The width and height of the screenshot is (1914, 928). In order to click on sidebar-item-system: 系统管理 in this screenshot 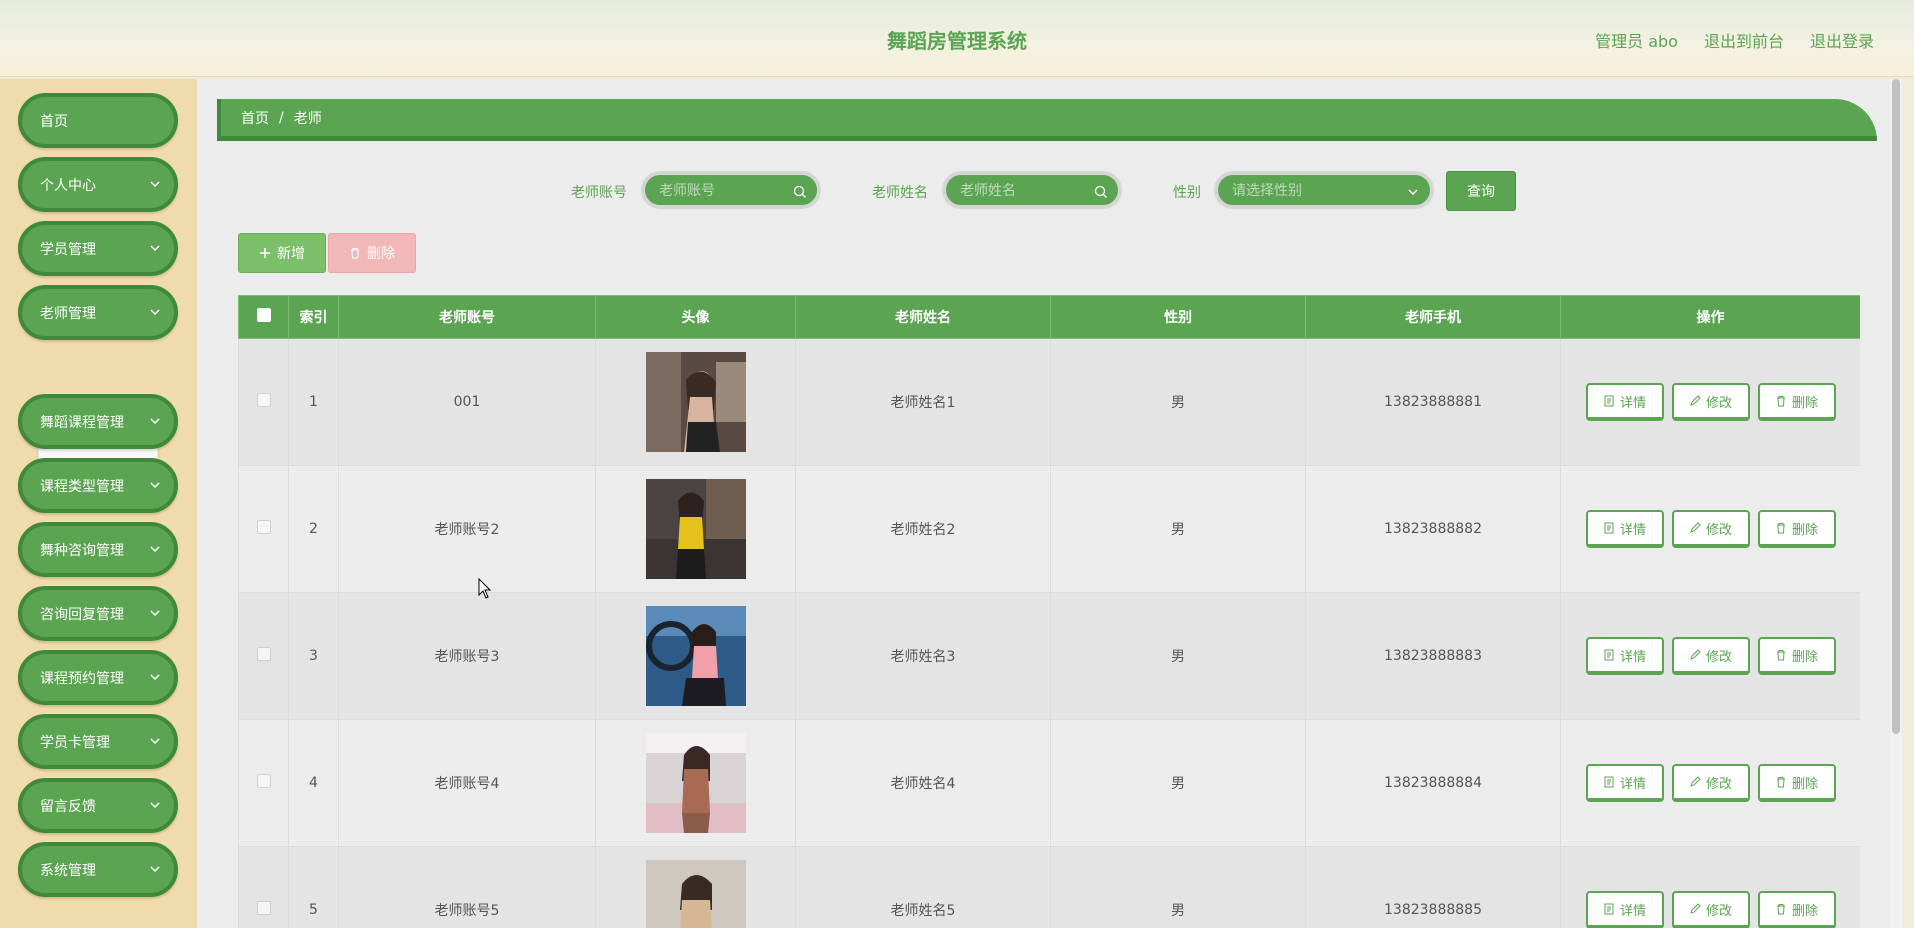, I will do `click(98, 869)`.